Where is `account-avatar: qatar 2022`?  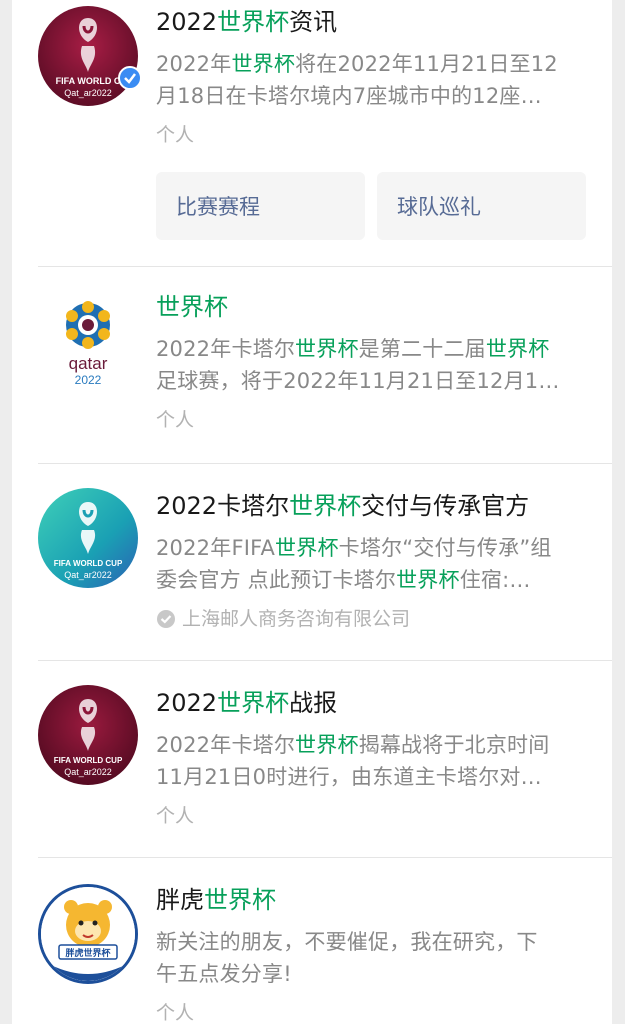
account-avatar: qatar 2022 is located at coordinates (88, 339).